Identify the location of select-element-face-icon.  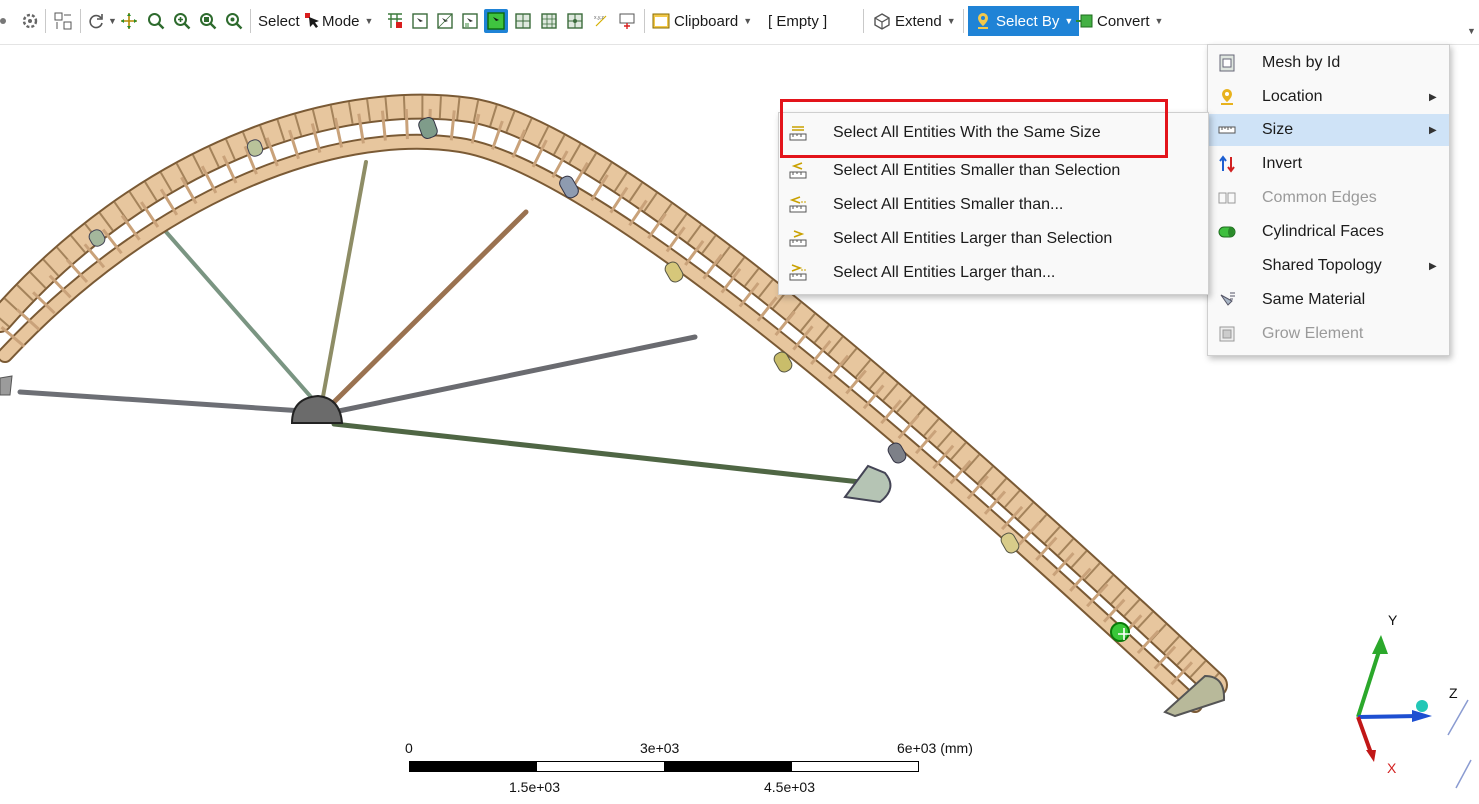
(523, 21).